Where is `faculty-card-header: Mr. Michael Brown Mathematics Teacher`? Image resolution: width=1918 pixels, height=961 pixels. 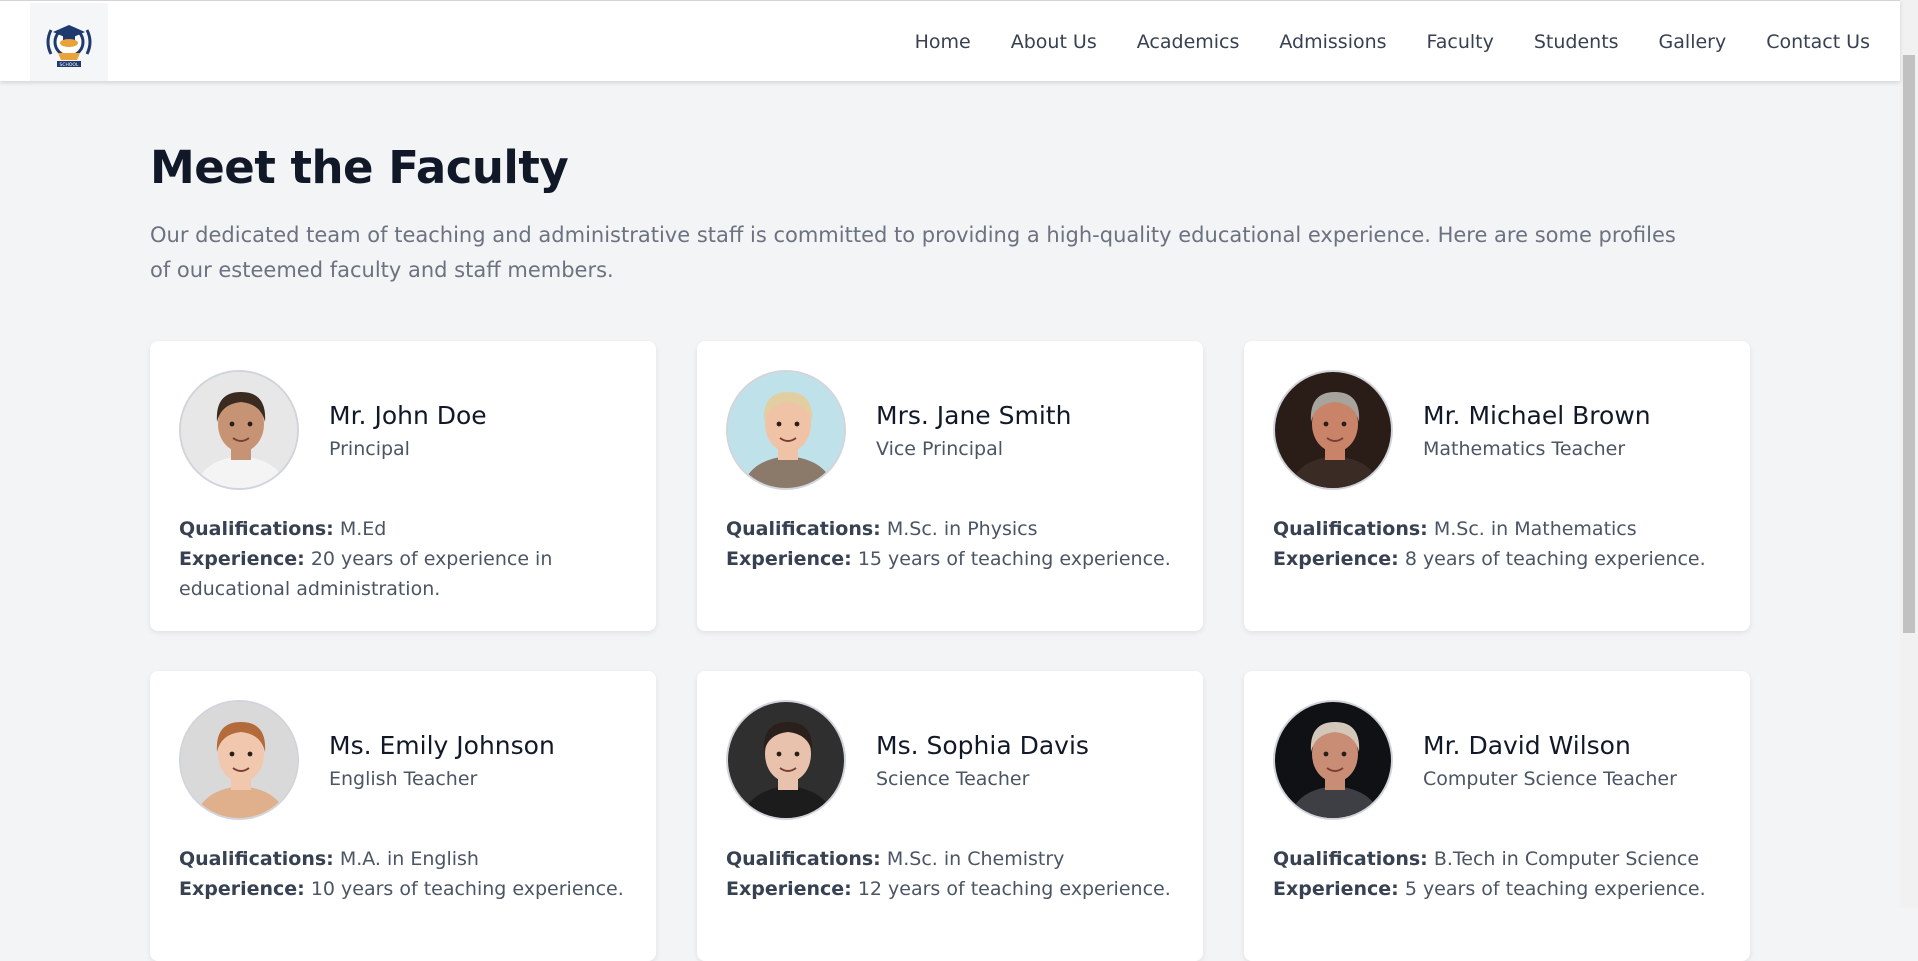
faculty-card-header: Mr. Michael Brown Mathematics Teacher is located at coordinates (1497, 430).